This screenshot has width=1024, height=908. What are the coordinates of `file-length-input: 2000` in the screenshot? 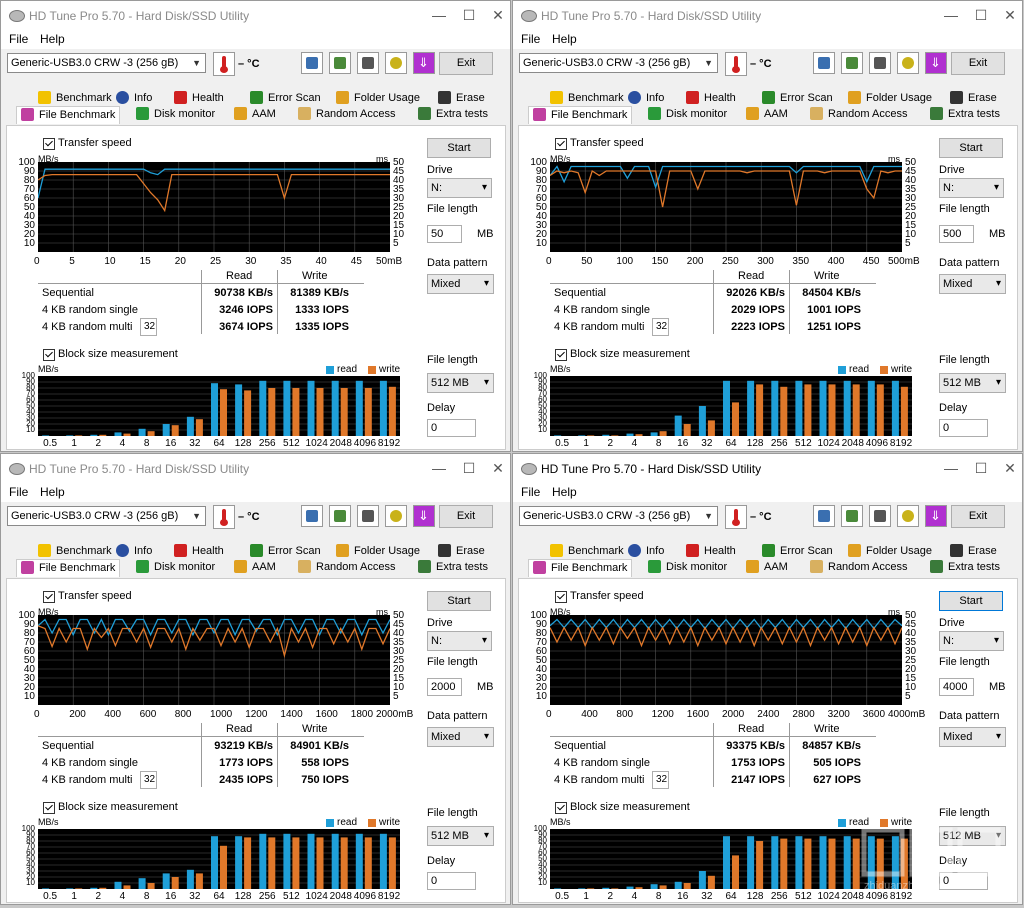 It's located at (444, 687).